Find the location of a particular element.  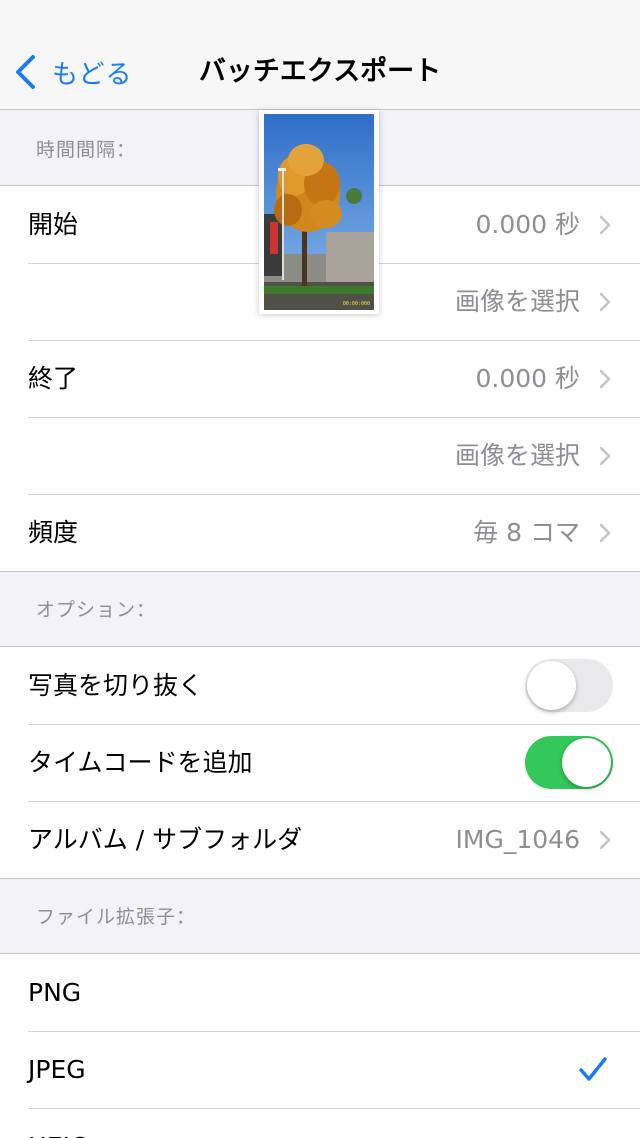

row-label: 写真を切り抜く is located at coordinates (116, 685).